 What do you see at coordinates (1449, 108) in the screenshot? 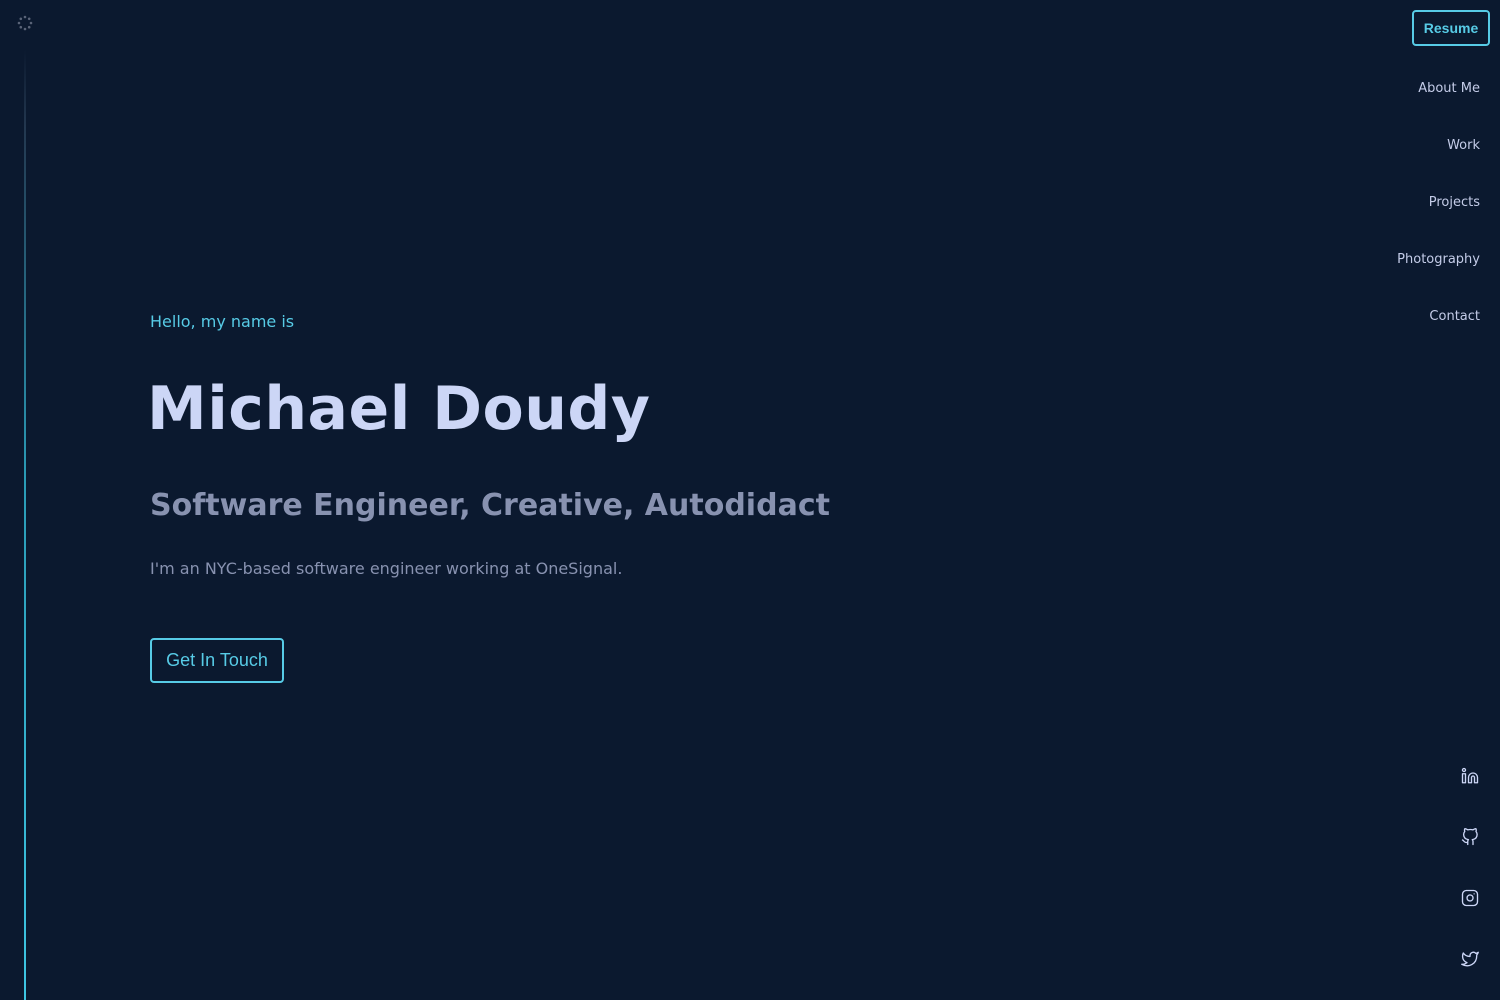
I see `nav-item-about-me: About Me` at bounding box center [1449, 108].